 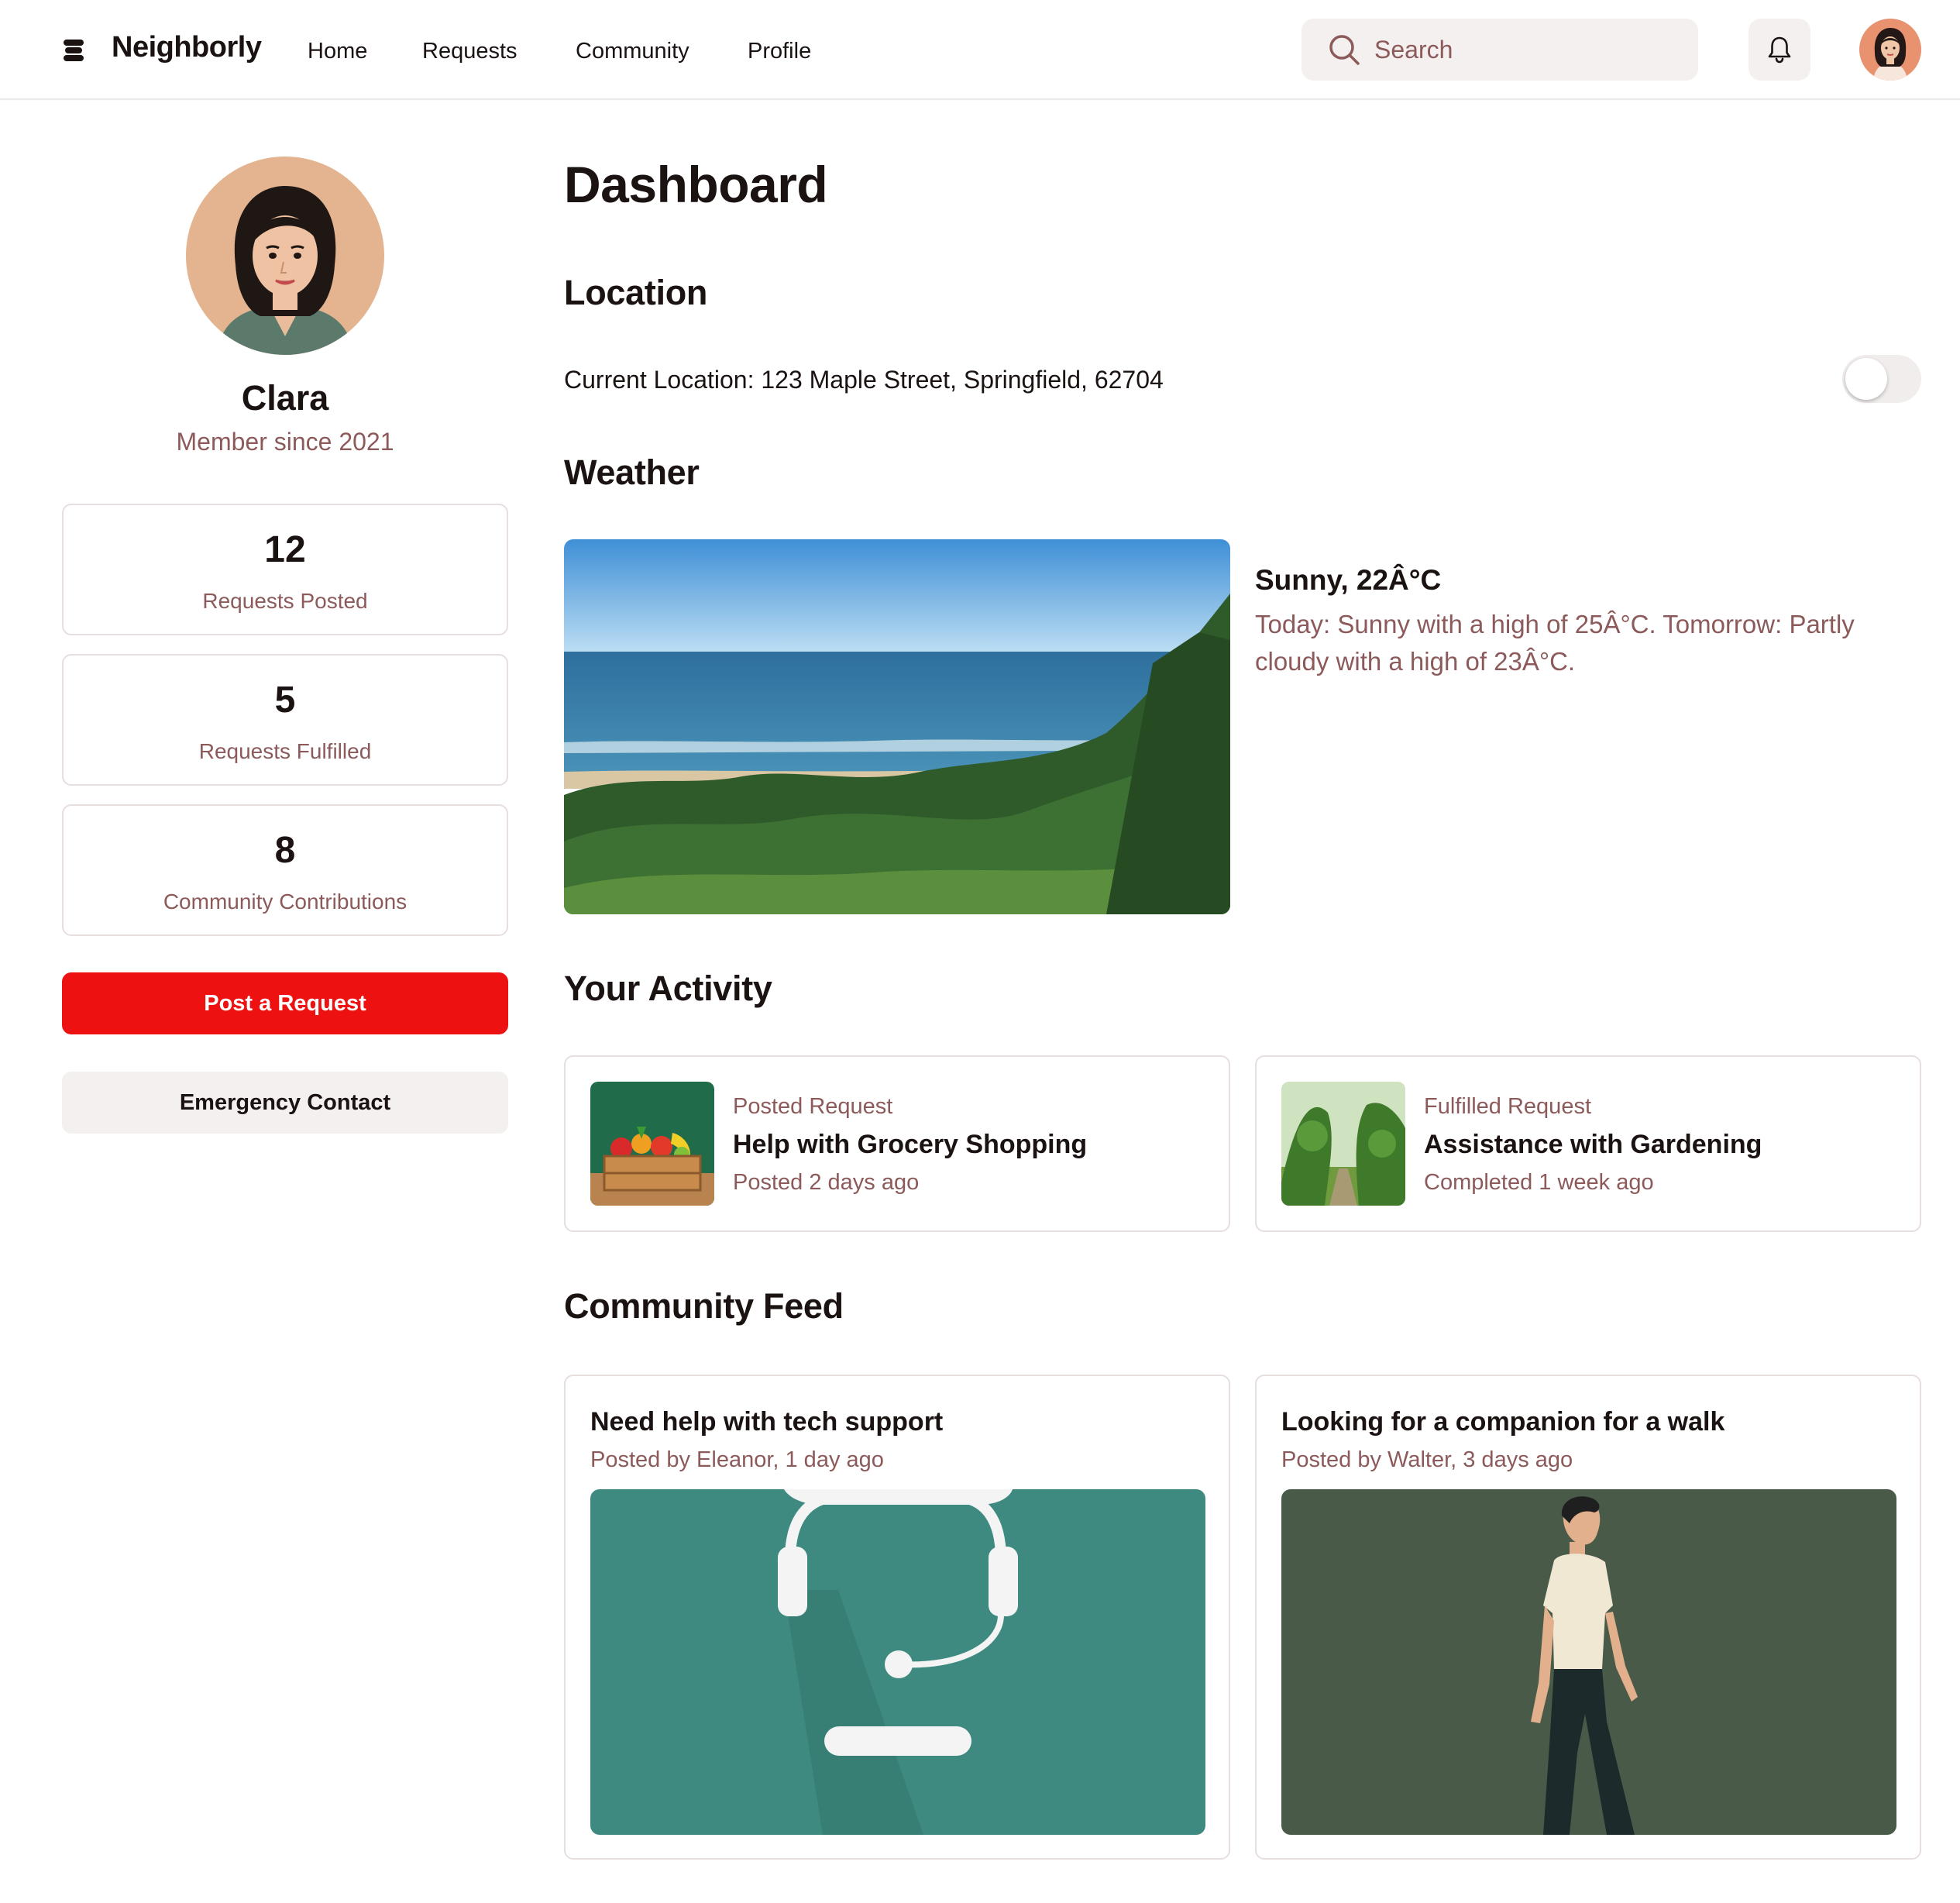 I want to click on stat-value: 12, so click(x=285, y=549).